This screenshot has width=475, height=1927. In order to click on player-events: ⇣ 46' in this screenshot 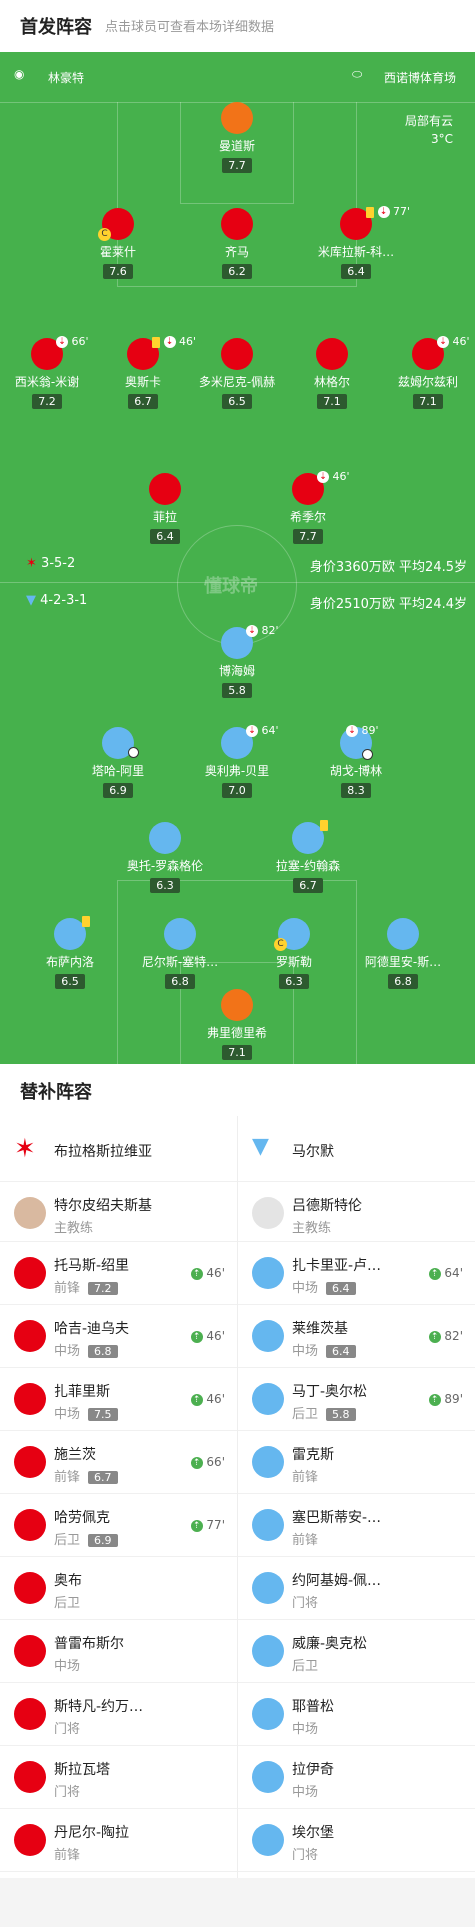, I will do `click(333, 476)`.